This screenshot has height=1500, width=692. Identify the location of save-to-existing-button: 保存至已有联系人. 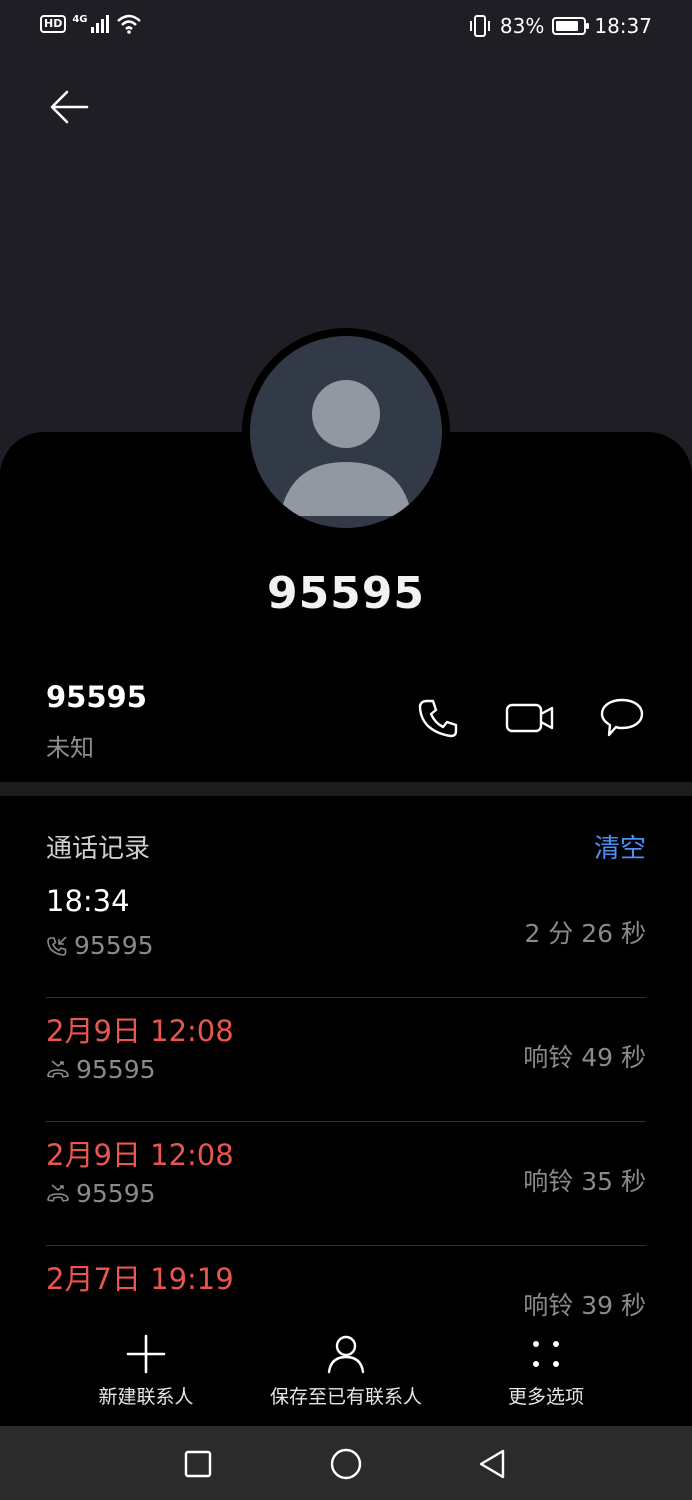
(346, 1371).